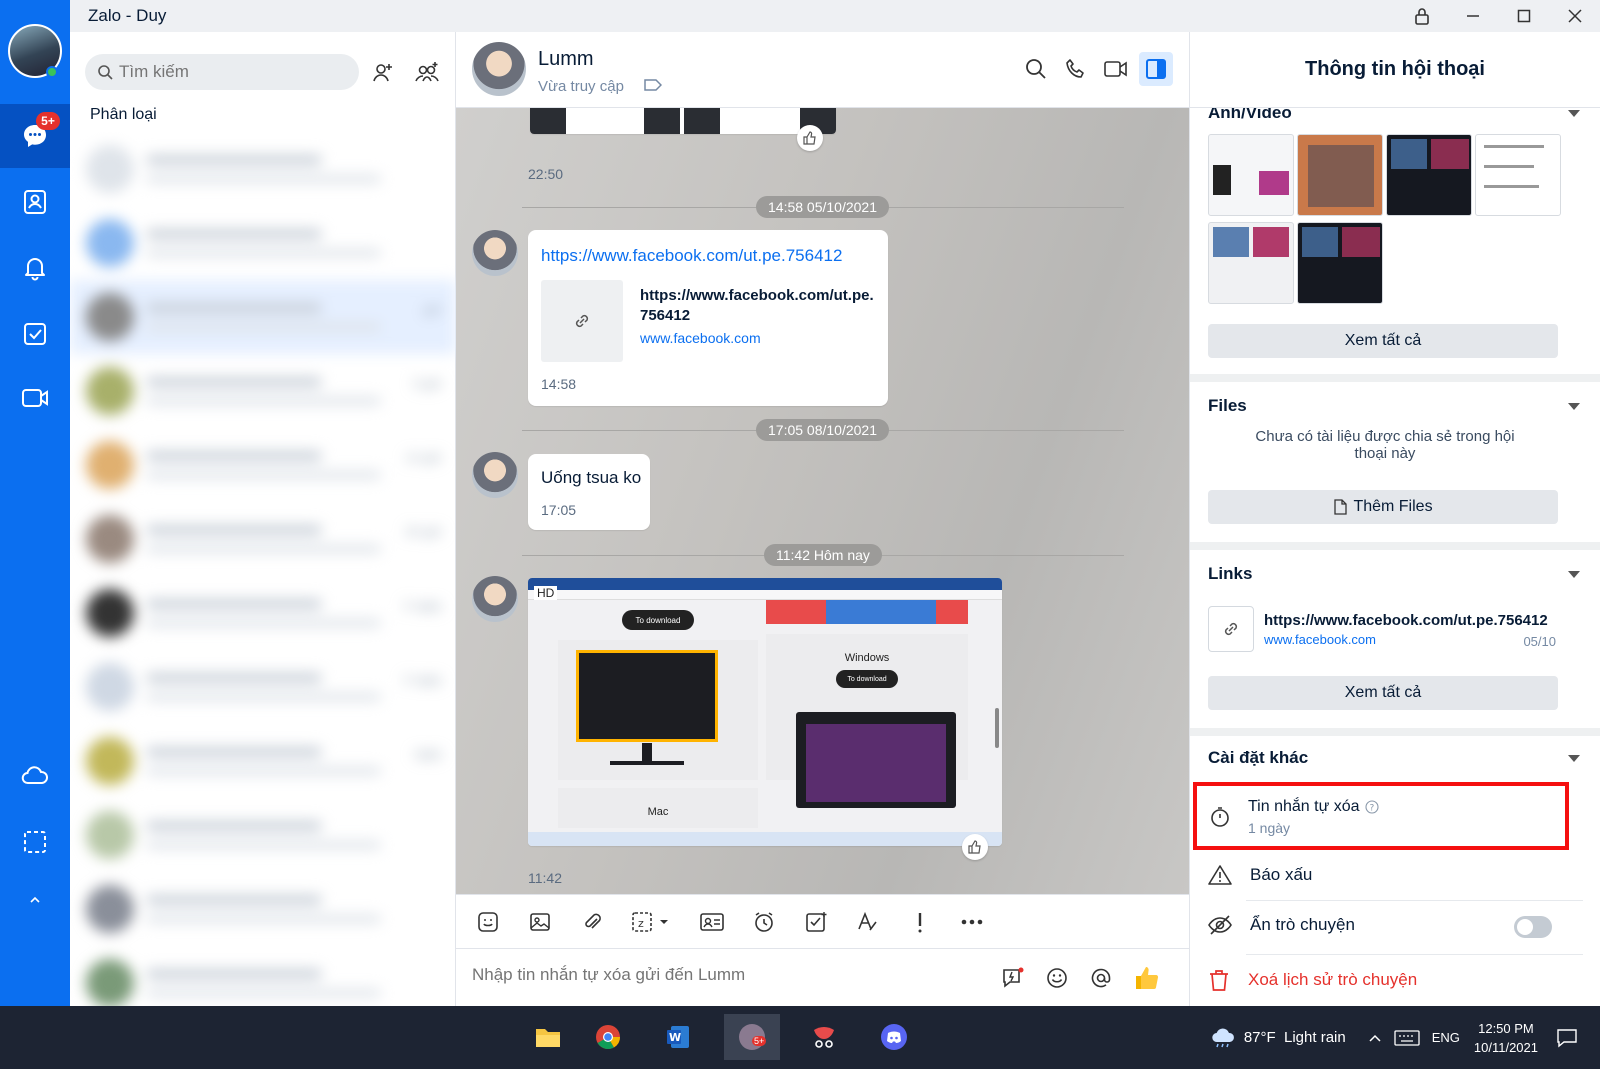  What do you see at coordinates (691, 256) in the screenshot?
I see `message-link: https://www.facebook.com/ut.pe.756412` at bounding box center [691, 256].